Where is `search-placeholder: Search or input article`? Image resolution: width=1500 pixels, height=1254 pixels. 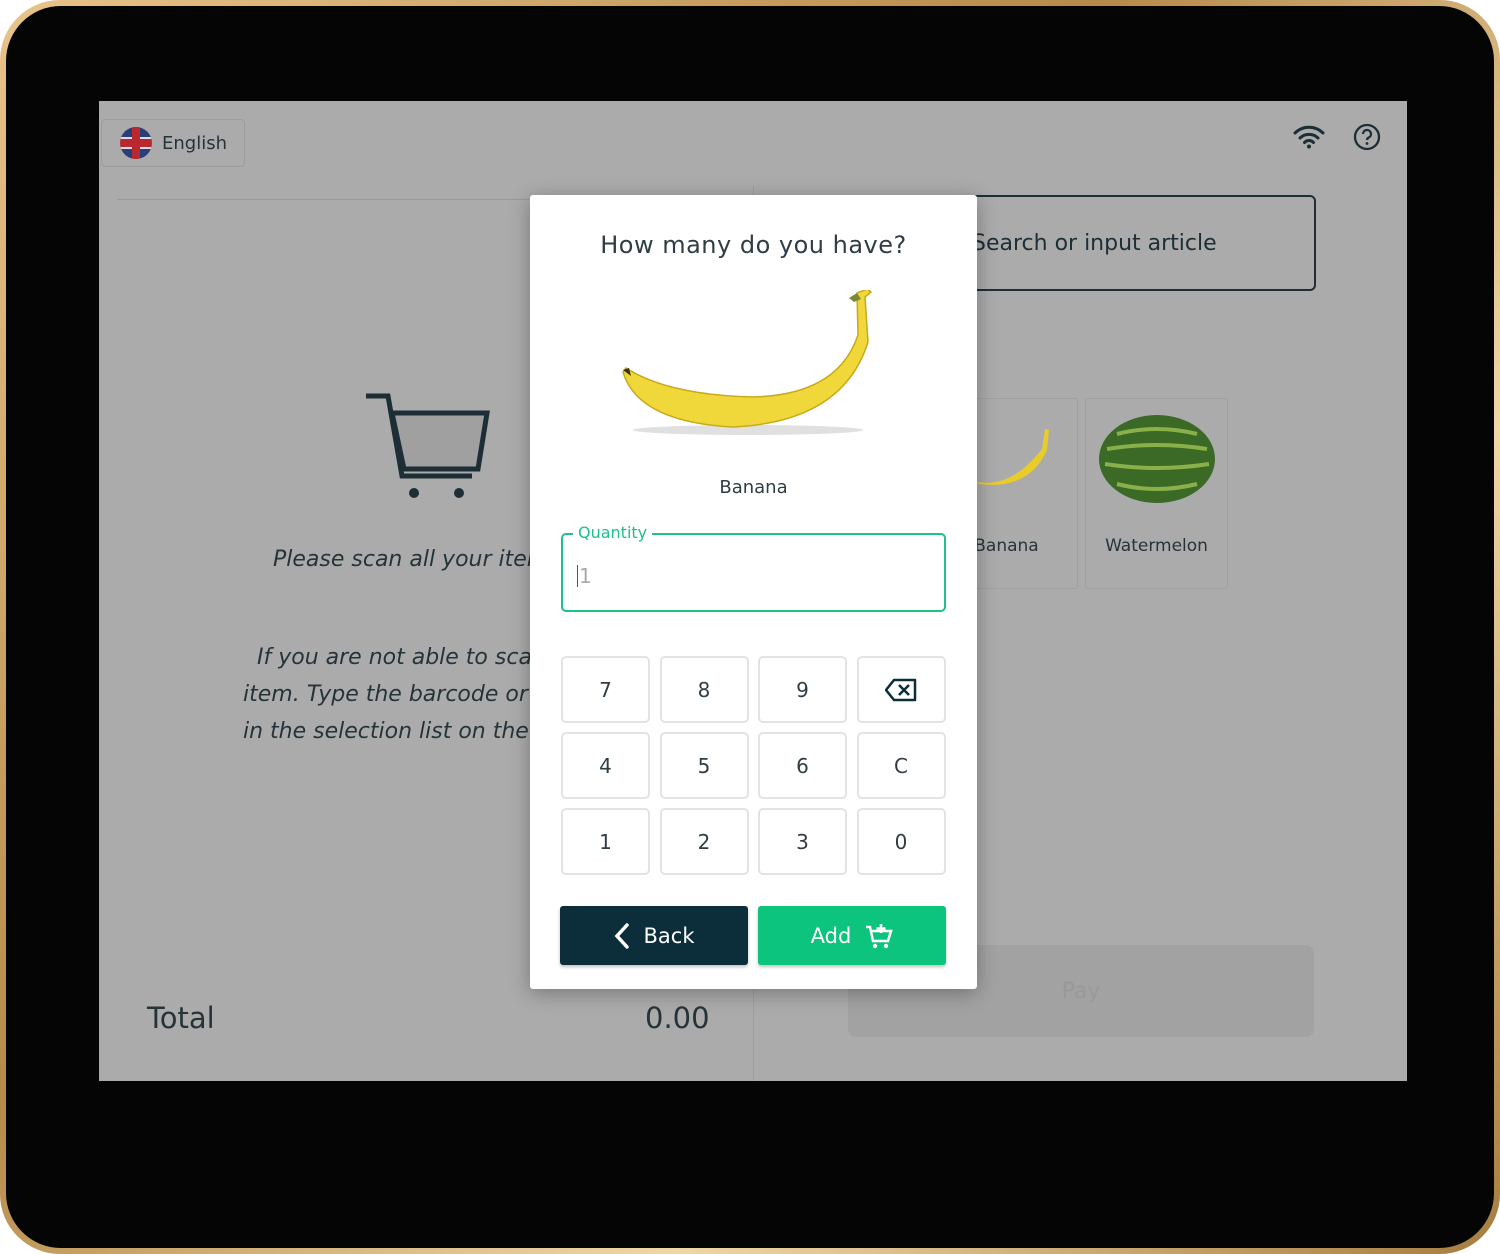
search-placeholder: Search or input article is located at coordinates (1094, 243).